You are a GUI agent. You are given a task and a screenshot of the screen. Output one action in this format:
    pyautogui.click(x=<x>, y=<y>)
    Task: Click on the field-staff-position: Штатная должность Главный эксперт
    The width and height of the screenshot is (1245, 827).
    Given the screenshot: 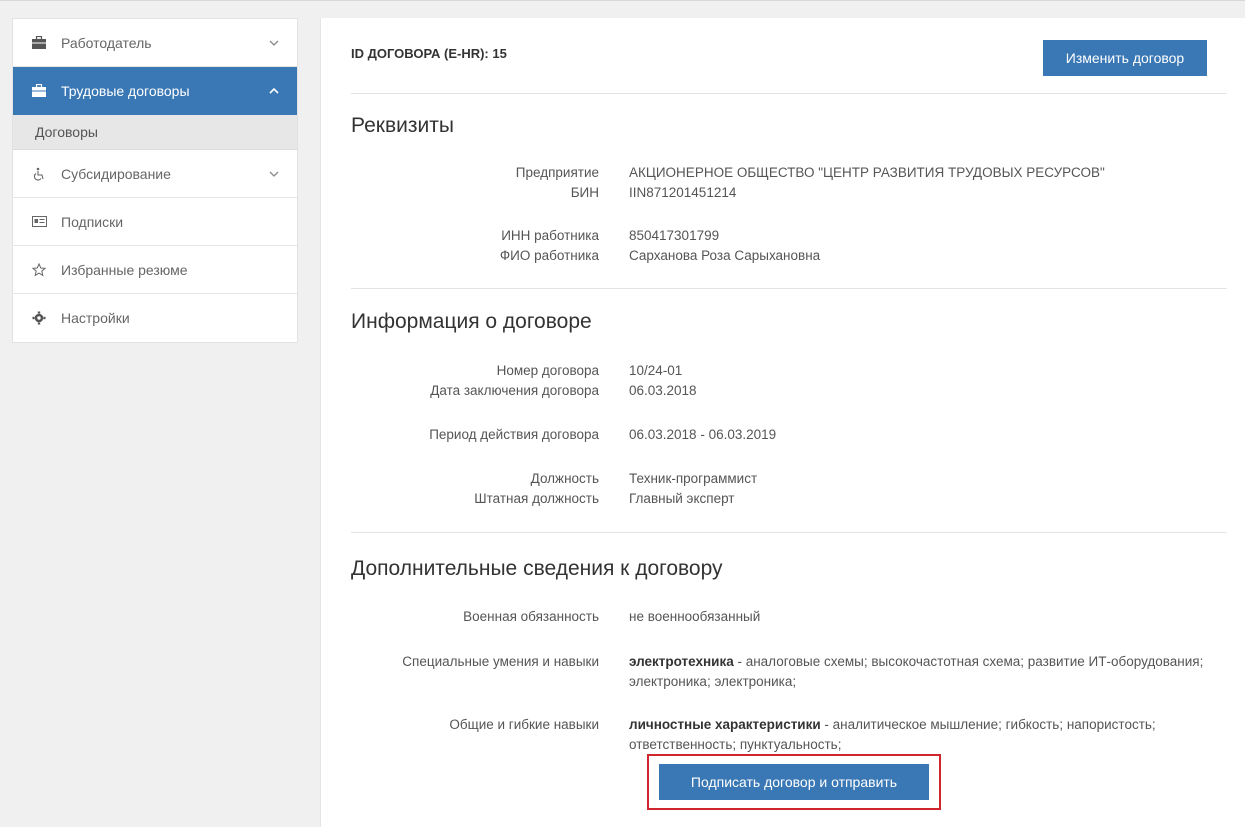 What is the action you would take?
    pyautogui.click(x=789, y=499)
    